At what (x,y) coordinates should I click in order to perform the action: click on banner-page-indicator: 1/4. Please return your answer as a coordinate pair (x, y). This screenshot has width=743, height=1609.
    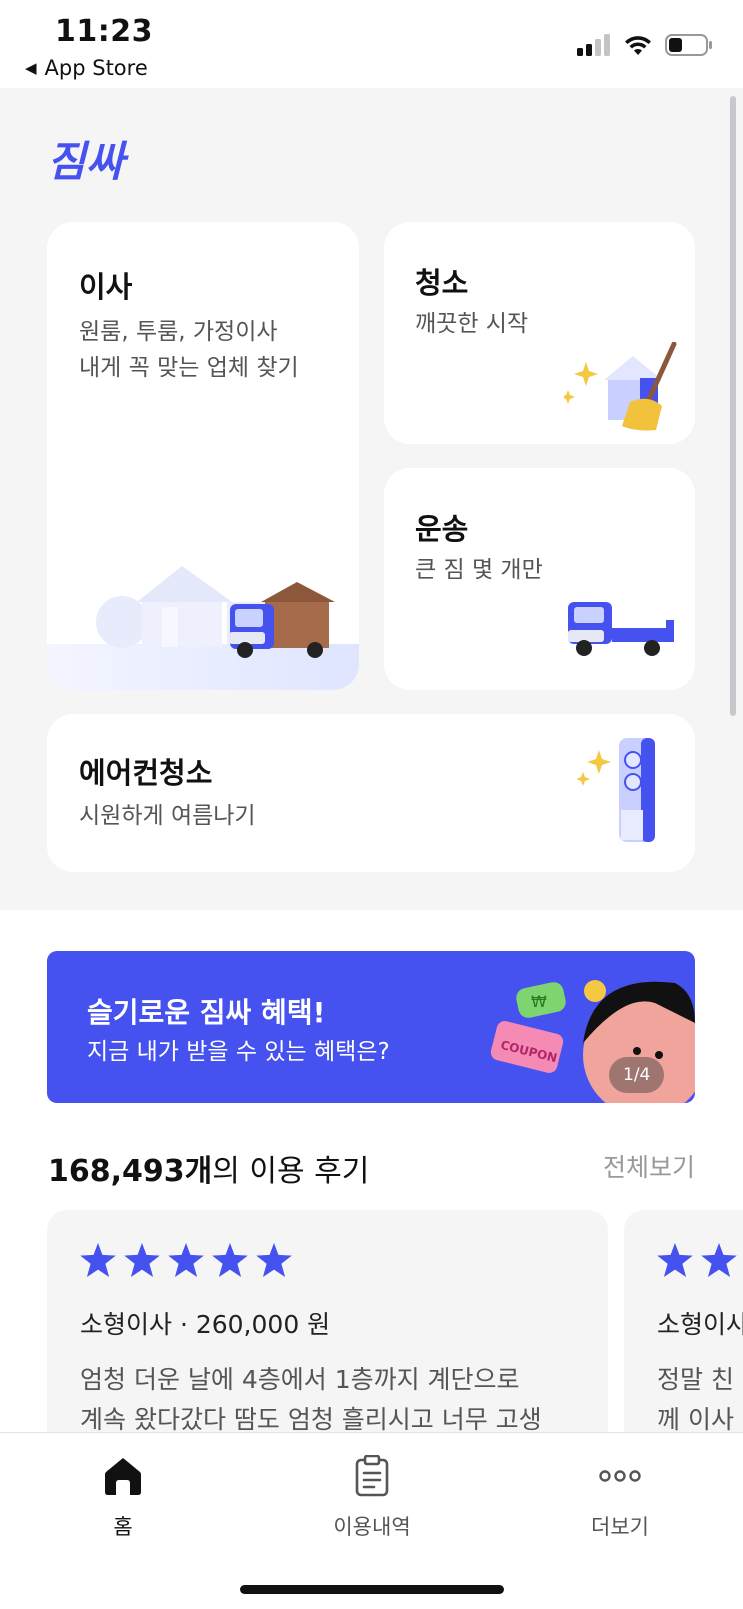
    Looking at the image, I should click on (637, 1075).